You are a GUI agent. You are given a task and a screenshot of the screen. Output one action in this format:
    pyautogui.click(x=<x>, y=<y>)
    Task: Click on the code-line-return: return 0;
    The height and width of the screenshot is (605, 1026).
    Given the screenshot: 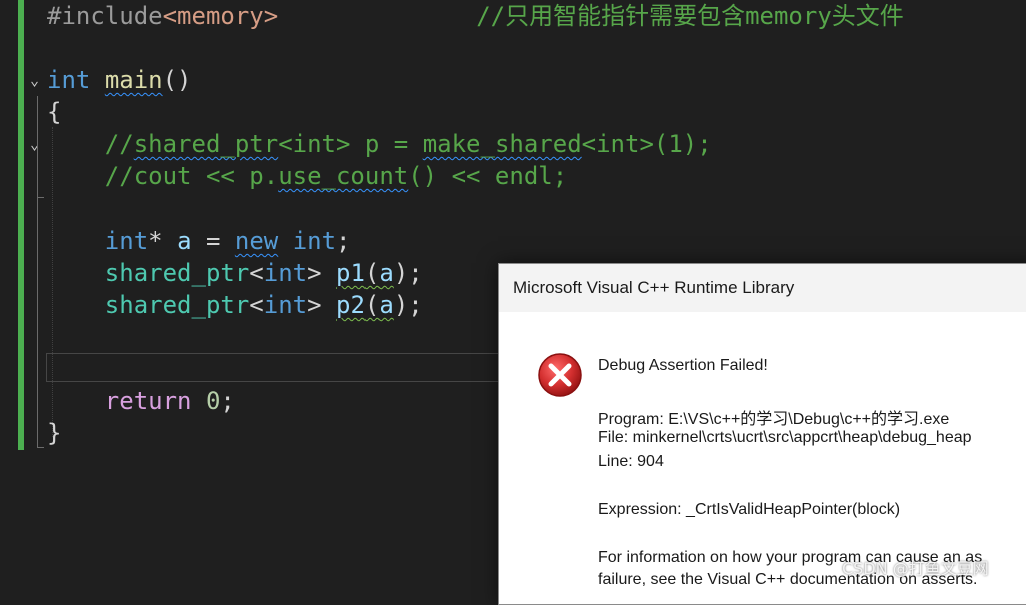 What is the action you would take?
    pyautogui.click(x=141, y=401)
    